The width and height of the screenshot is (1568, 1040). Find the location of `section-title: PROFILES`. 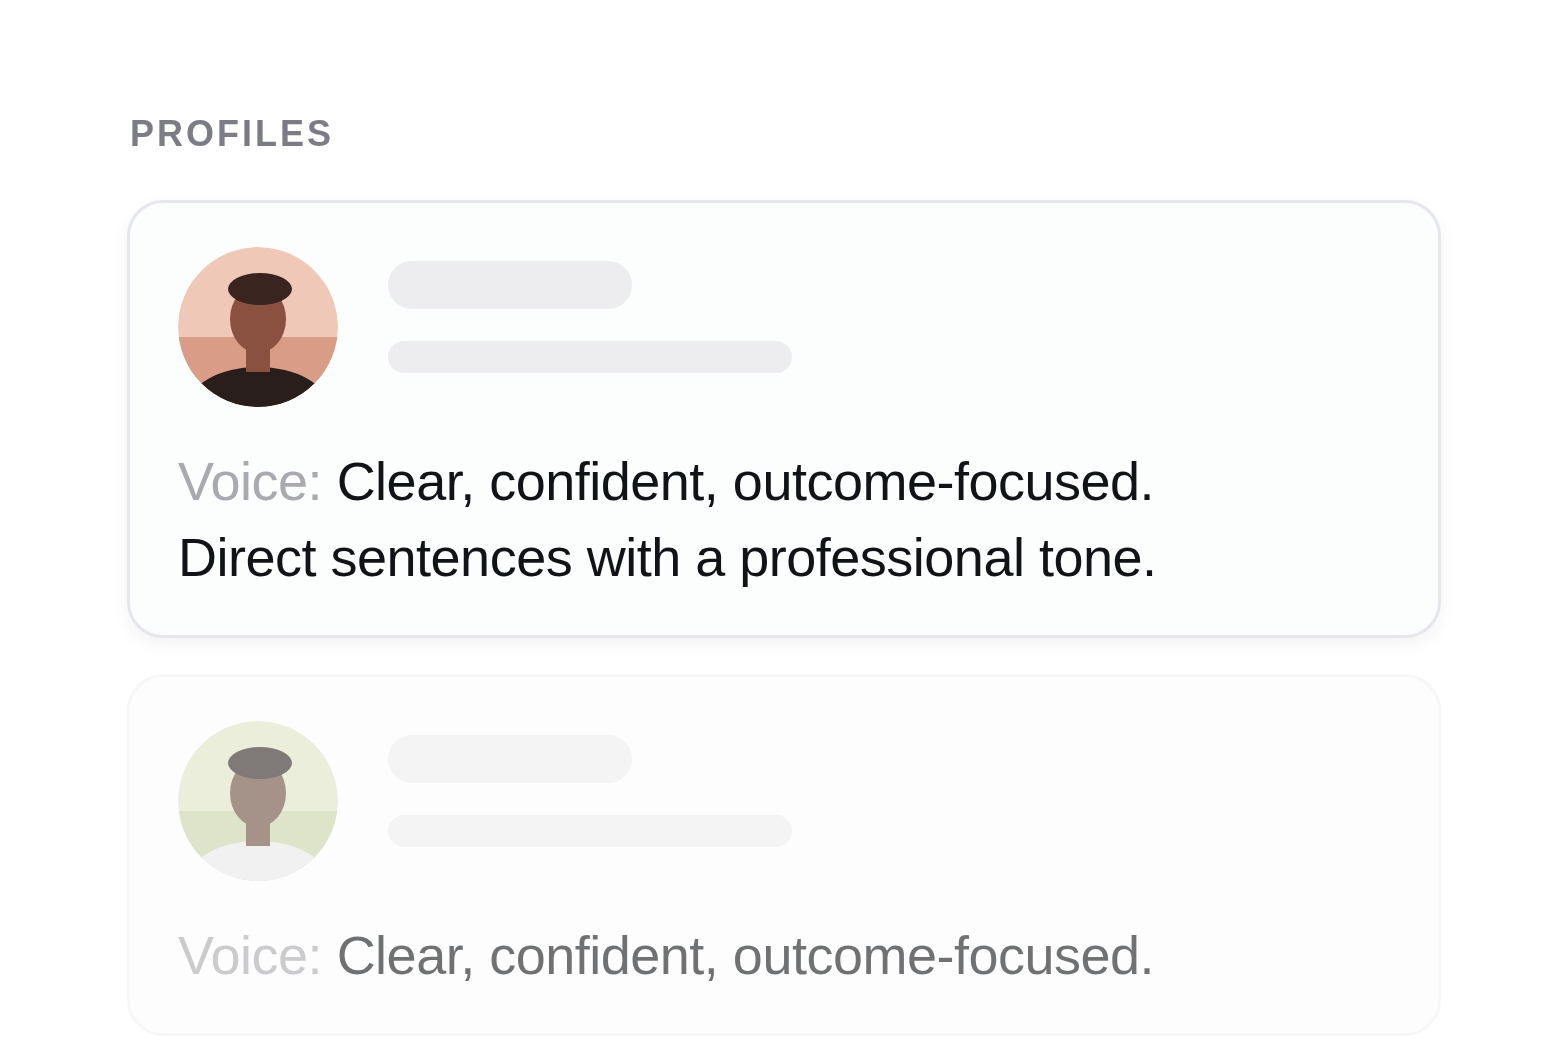

section-title: PROFILES is located at coordinates (233, 134).